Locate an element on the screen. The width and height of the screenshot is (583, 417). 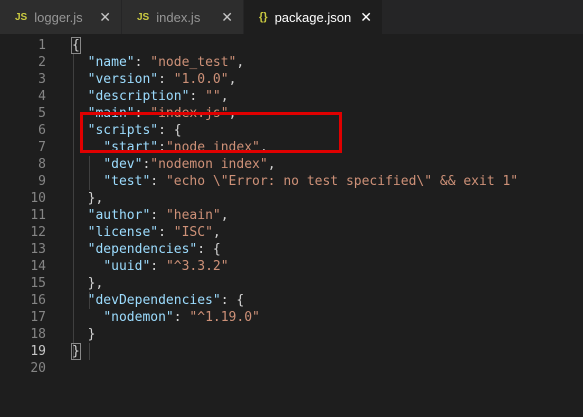
code-line: { is located at coordinates (76, 45).